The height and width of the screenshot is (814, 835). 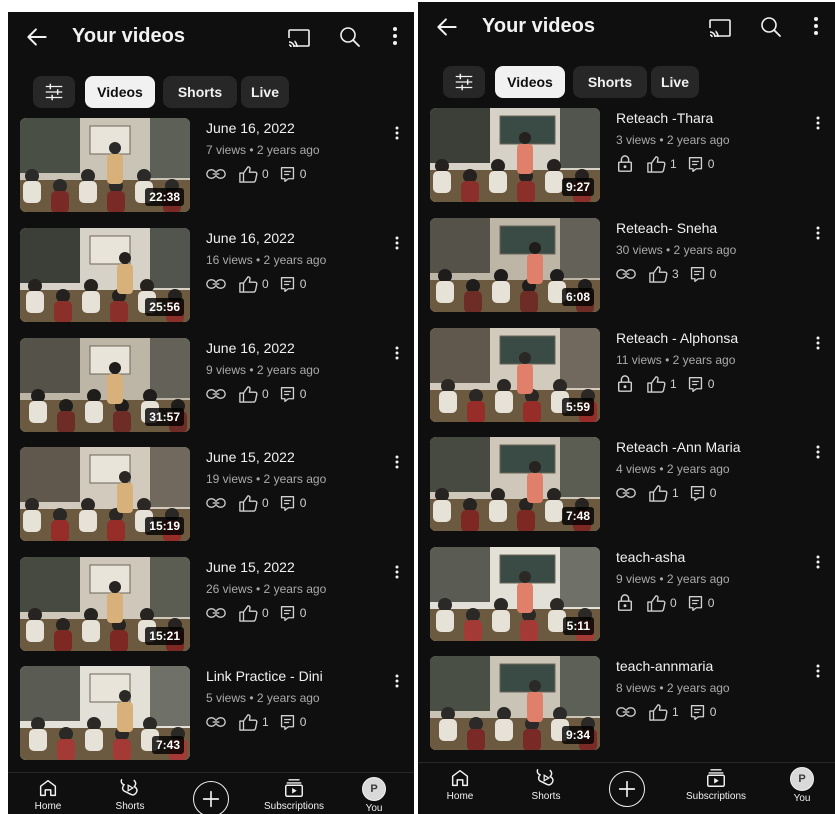 I want to click on page-title: Your videos, so click(x=128, y=36).